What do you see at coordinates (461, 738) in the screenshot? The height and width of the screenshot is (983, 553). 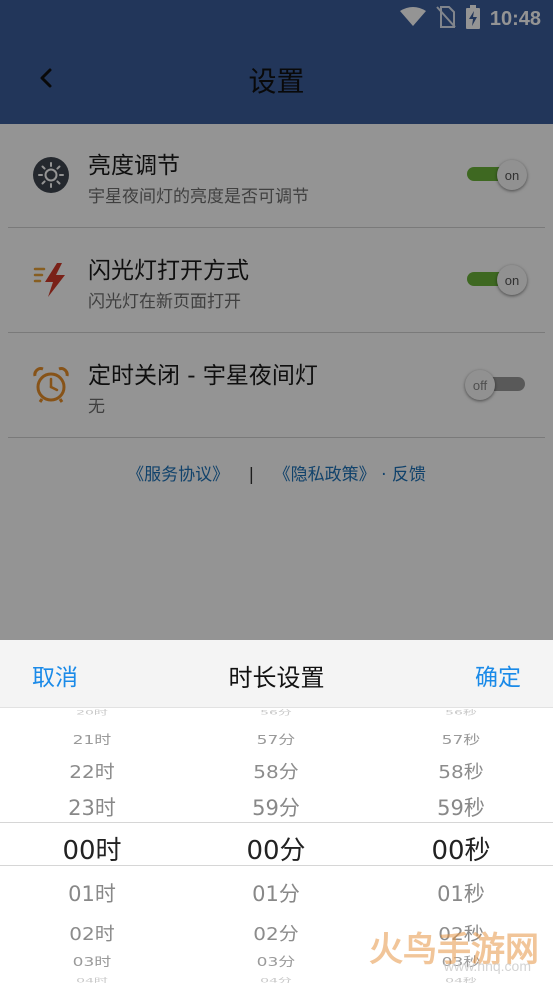 I see `picker-item: 57秒` at bounding box center [461, 738].